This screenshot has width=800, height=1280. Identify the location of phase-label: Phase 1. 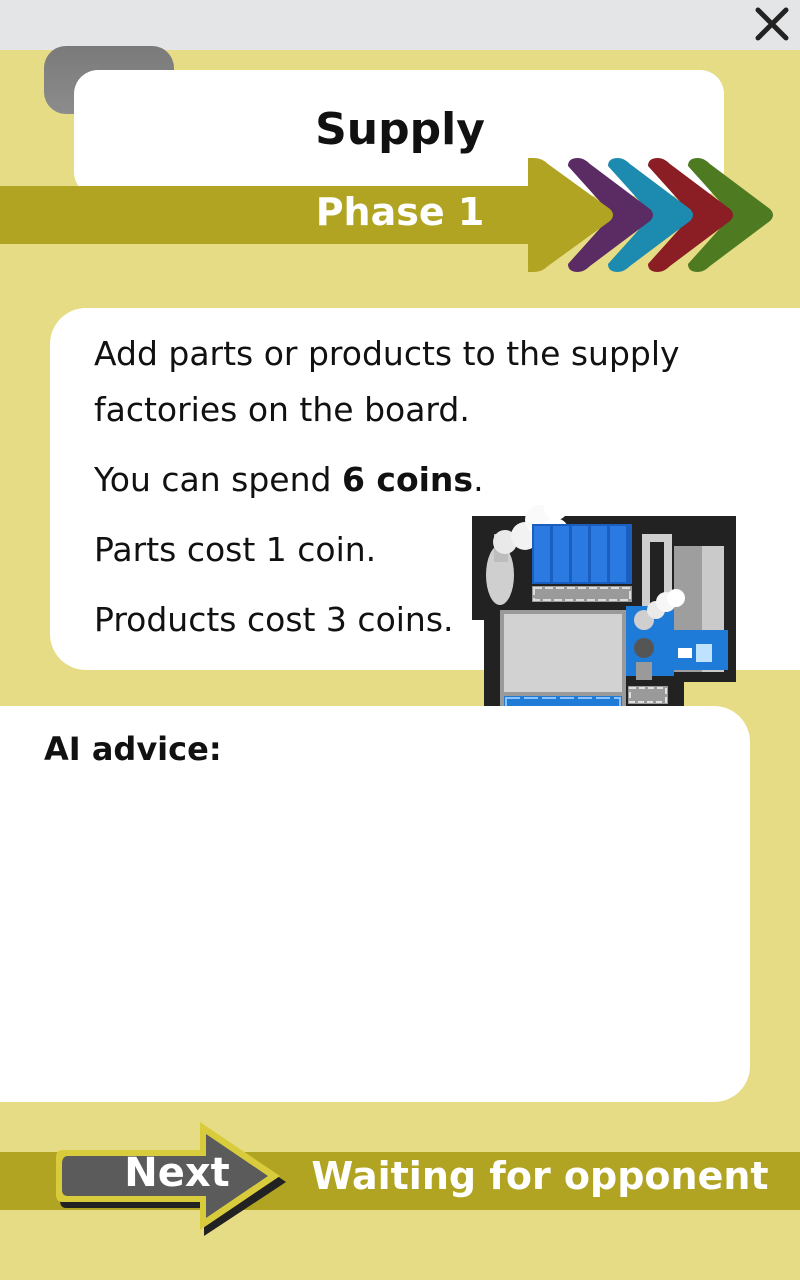
(400, 212).